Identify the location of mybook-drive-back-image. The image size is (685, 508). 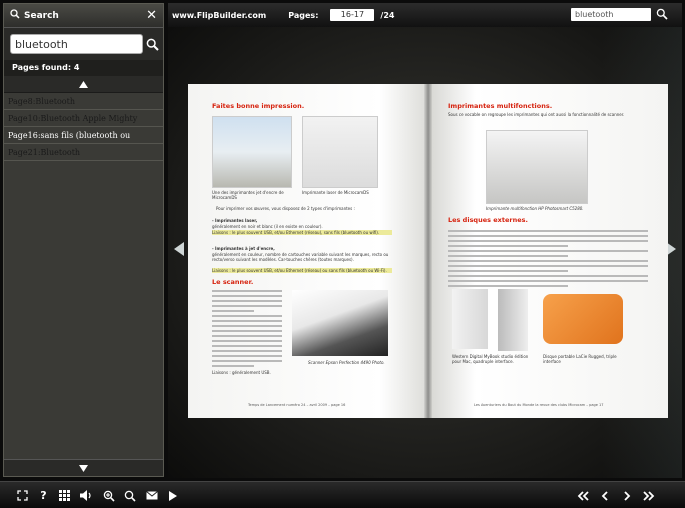
(513, 320).